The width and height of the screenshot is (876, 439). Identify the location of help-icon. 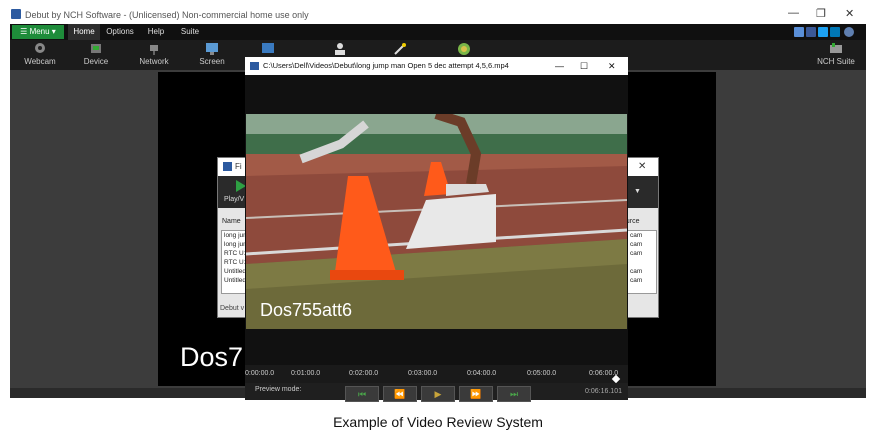
(849, 32).